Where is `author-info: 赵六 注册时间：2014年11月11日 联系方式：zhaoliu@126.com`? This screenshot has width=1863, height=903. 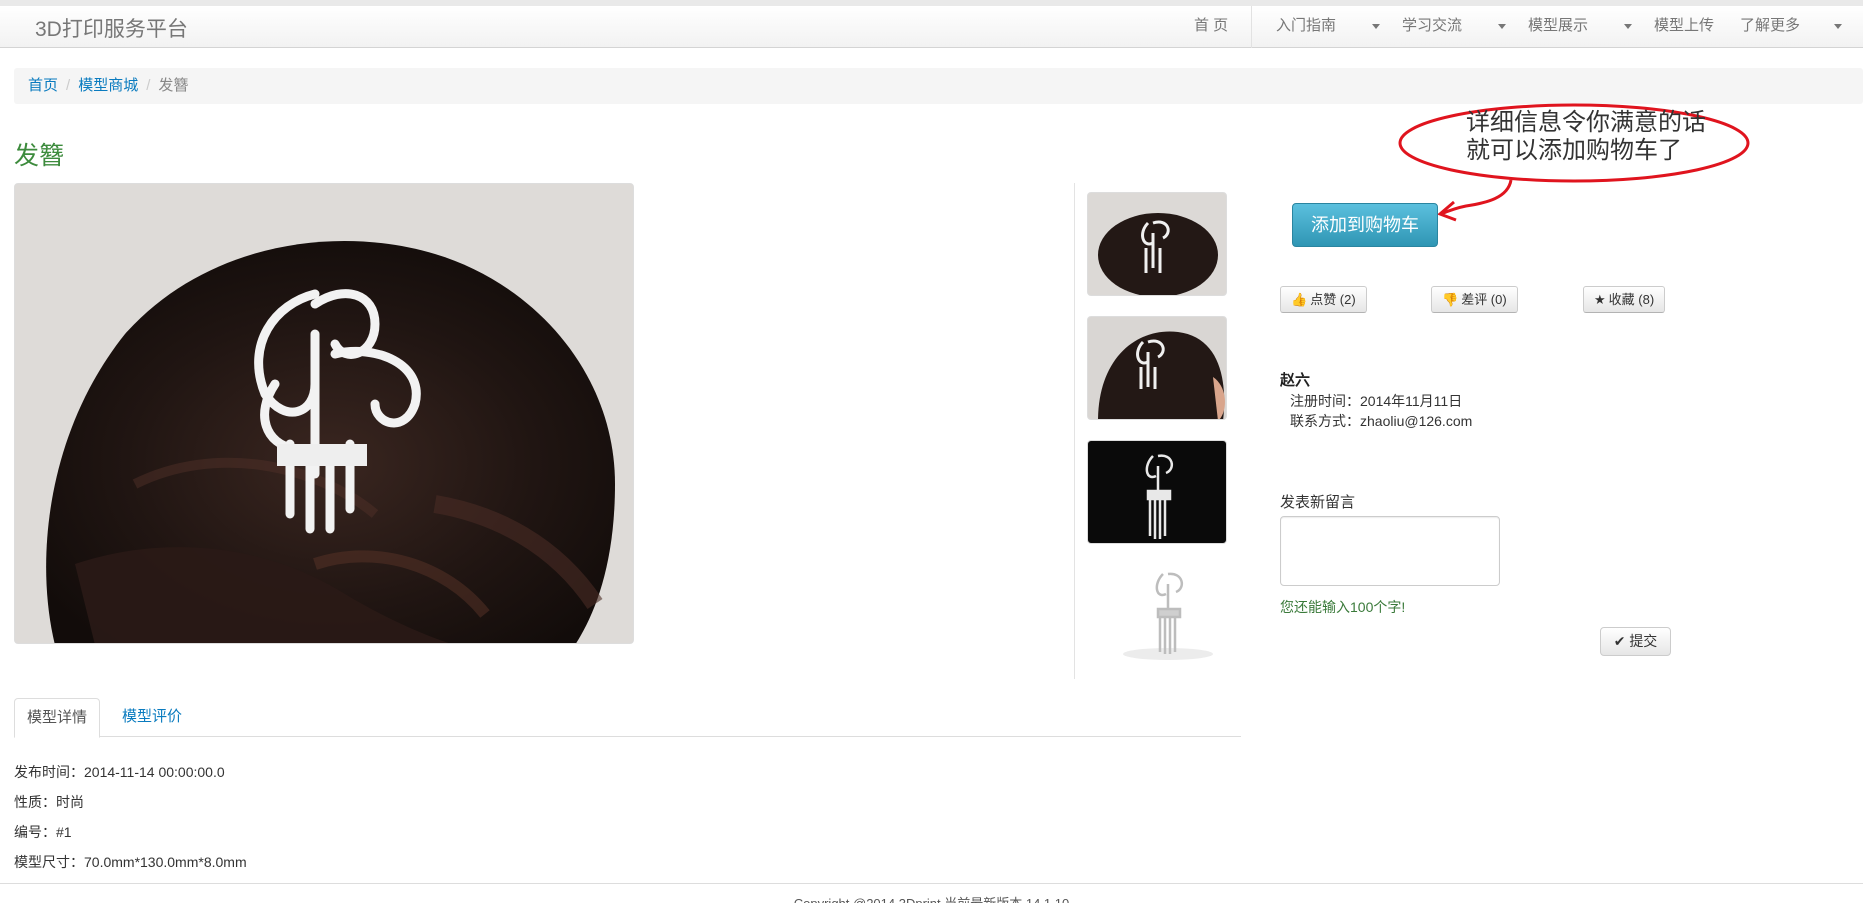 author-info: 赵六 注册时间：2014年11月11日 联系方式：zhaoliu@126.com is located at coordinates (1376, 401).